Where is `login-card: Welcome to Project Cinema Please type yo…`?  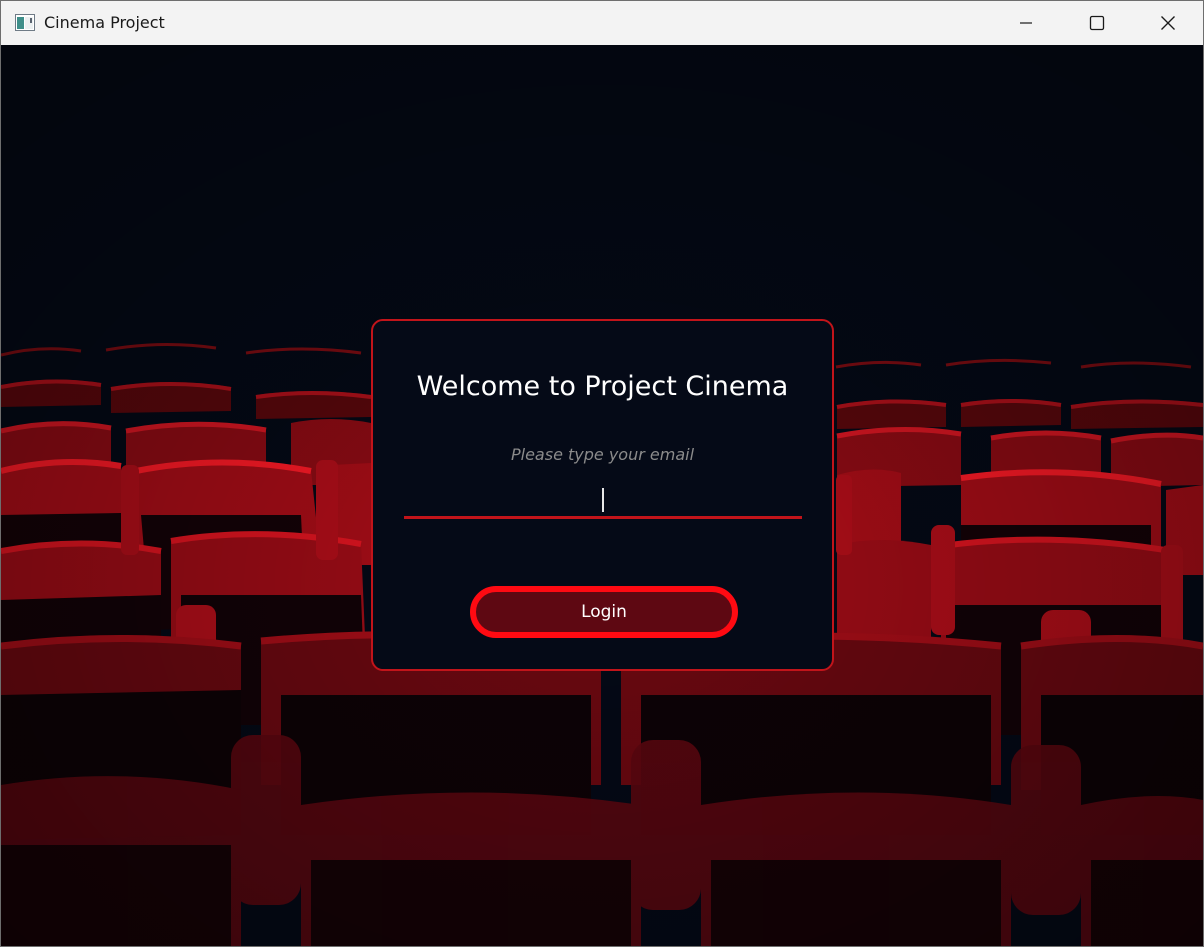
login-card: Welcome to Project Cinema Please type yo… is located at coordinates (602, 495).